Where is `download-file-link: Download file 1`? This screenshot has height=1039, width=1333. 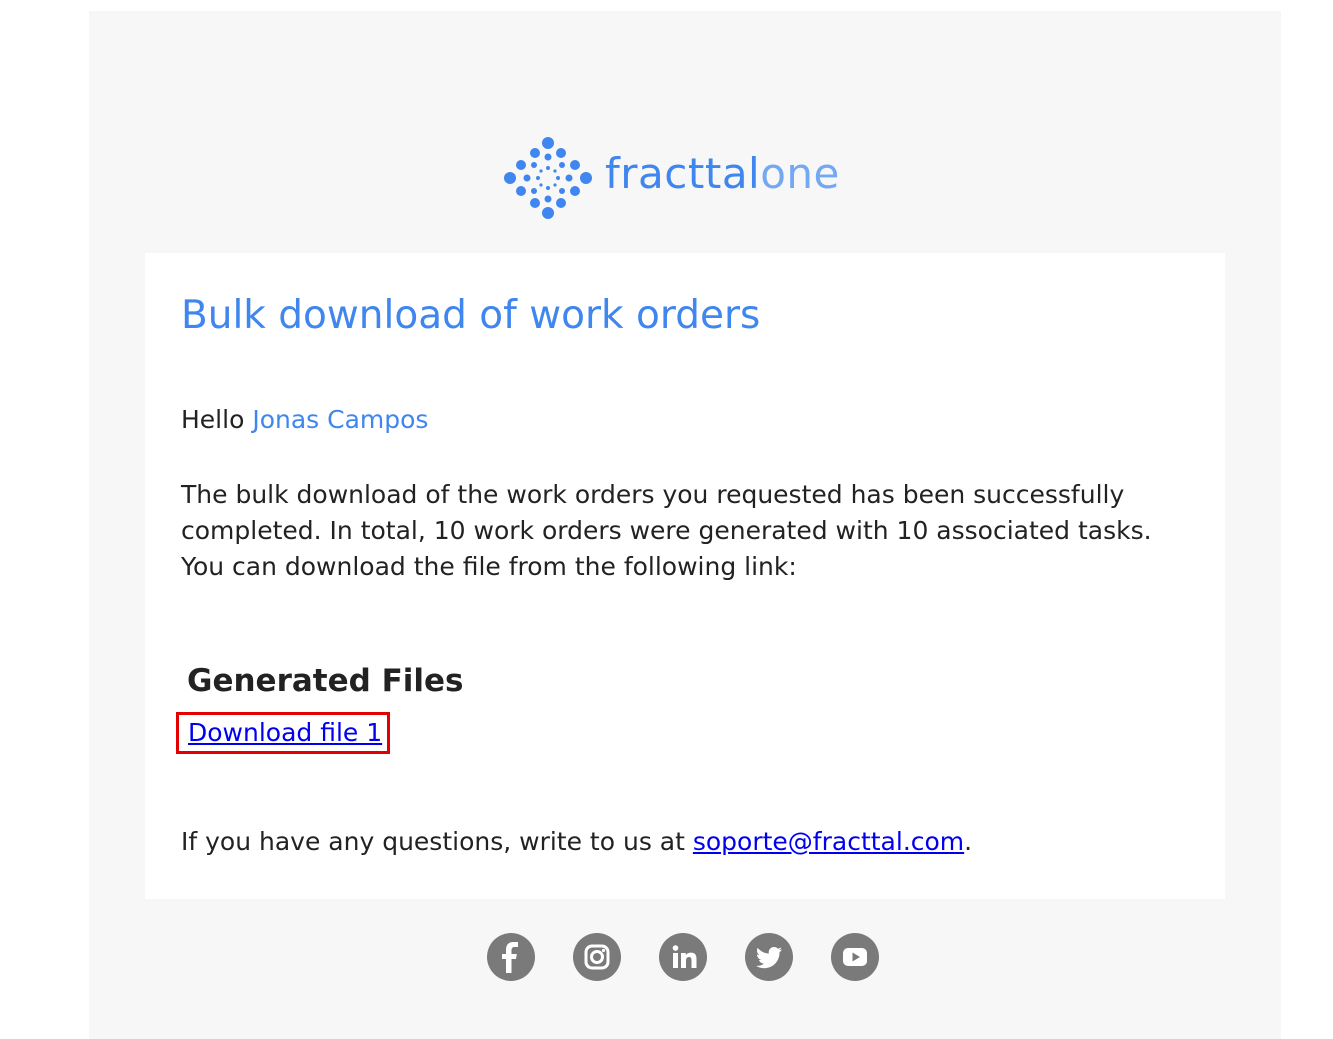
download-file-link: Download file 1 is located at coordinates (285, 732).